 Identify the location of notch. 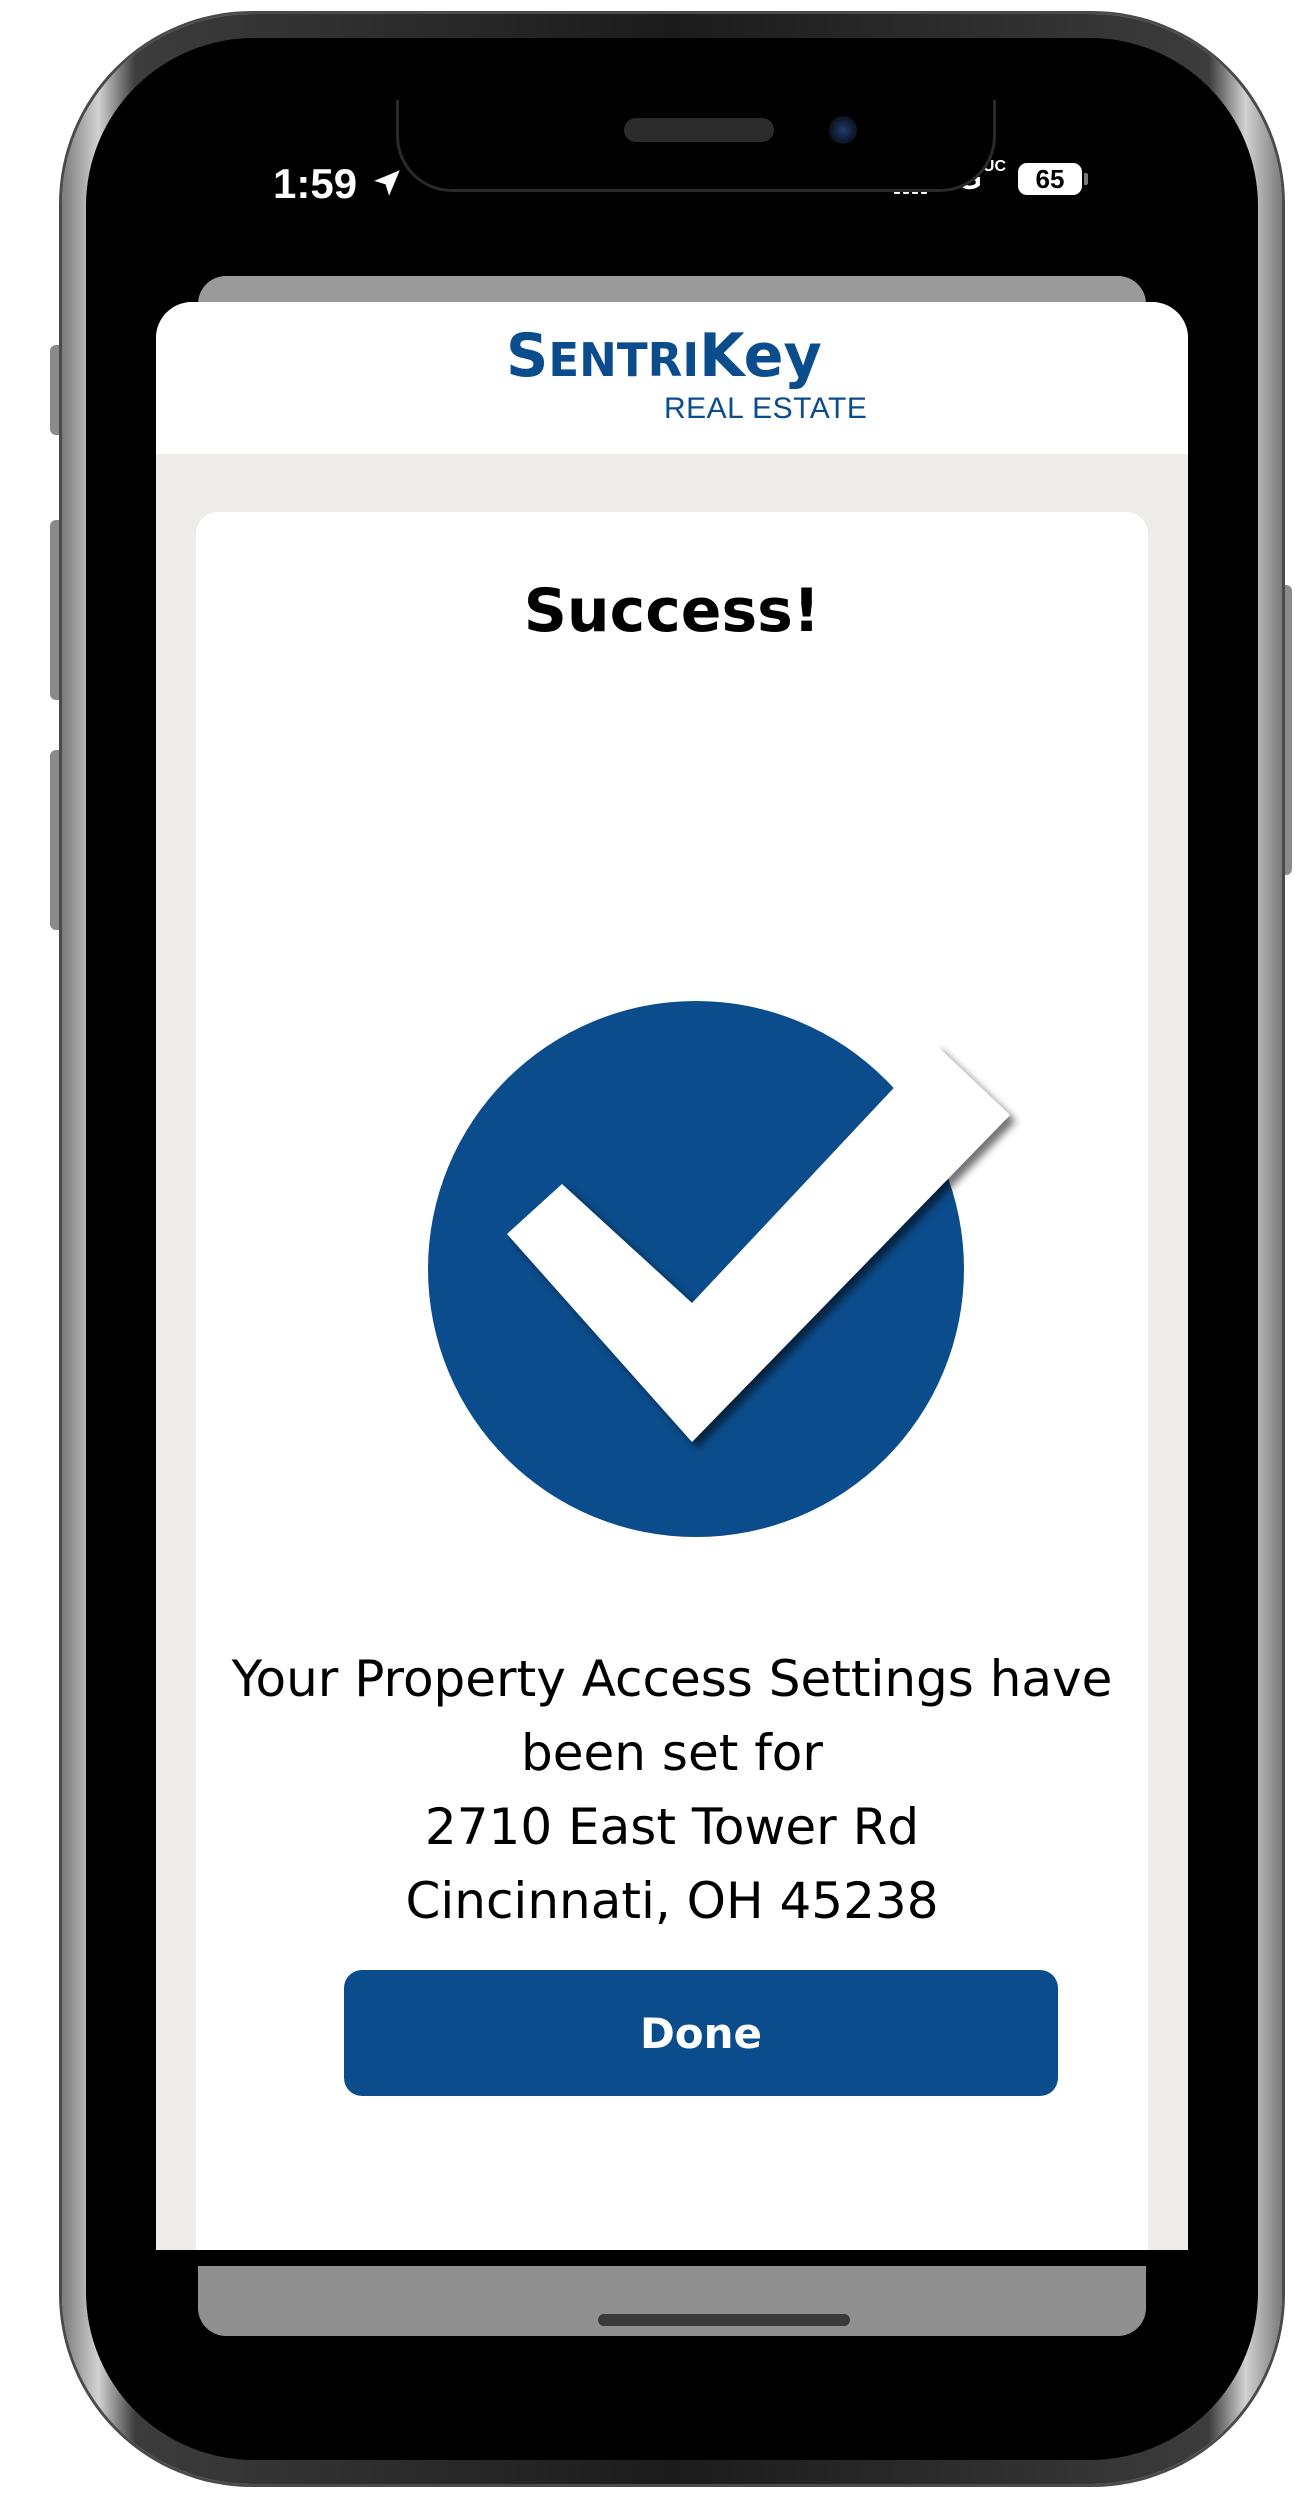
(696, 146).